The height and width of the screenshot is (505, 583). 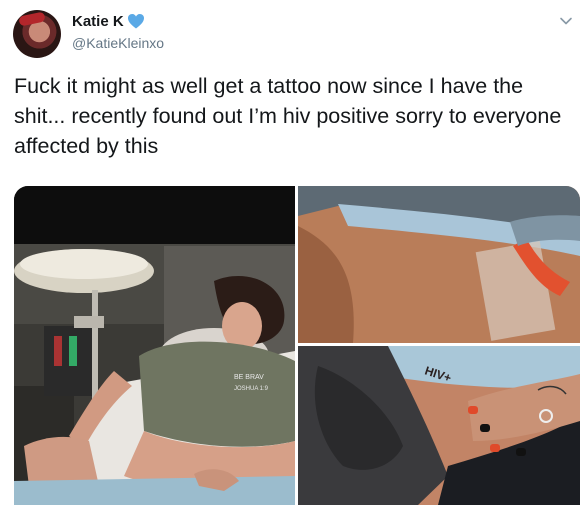 I want to click on author-row: Katie K, so click(x=108, y=21).